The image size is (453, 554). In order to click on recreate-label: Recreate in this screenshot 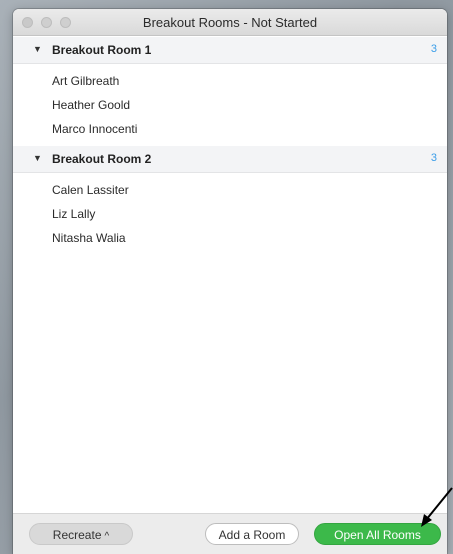, I will do `click(77, 535)`.